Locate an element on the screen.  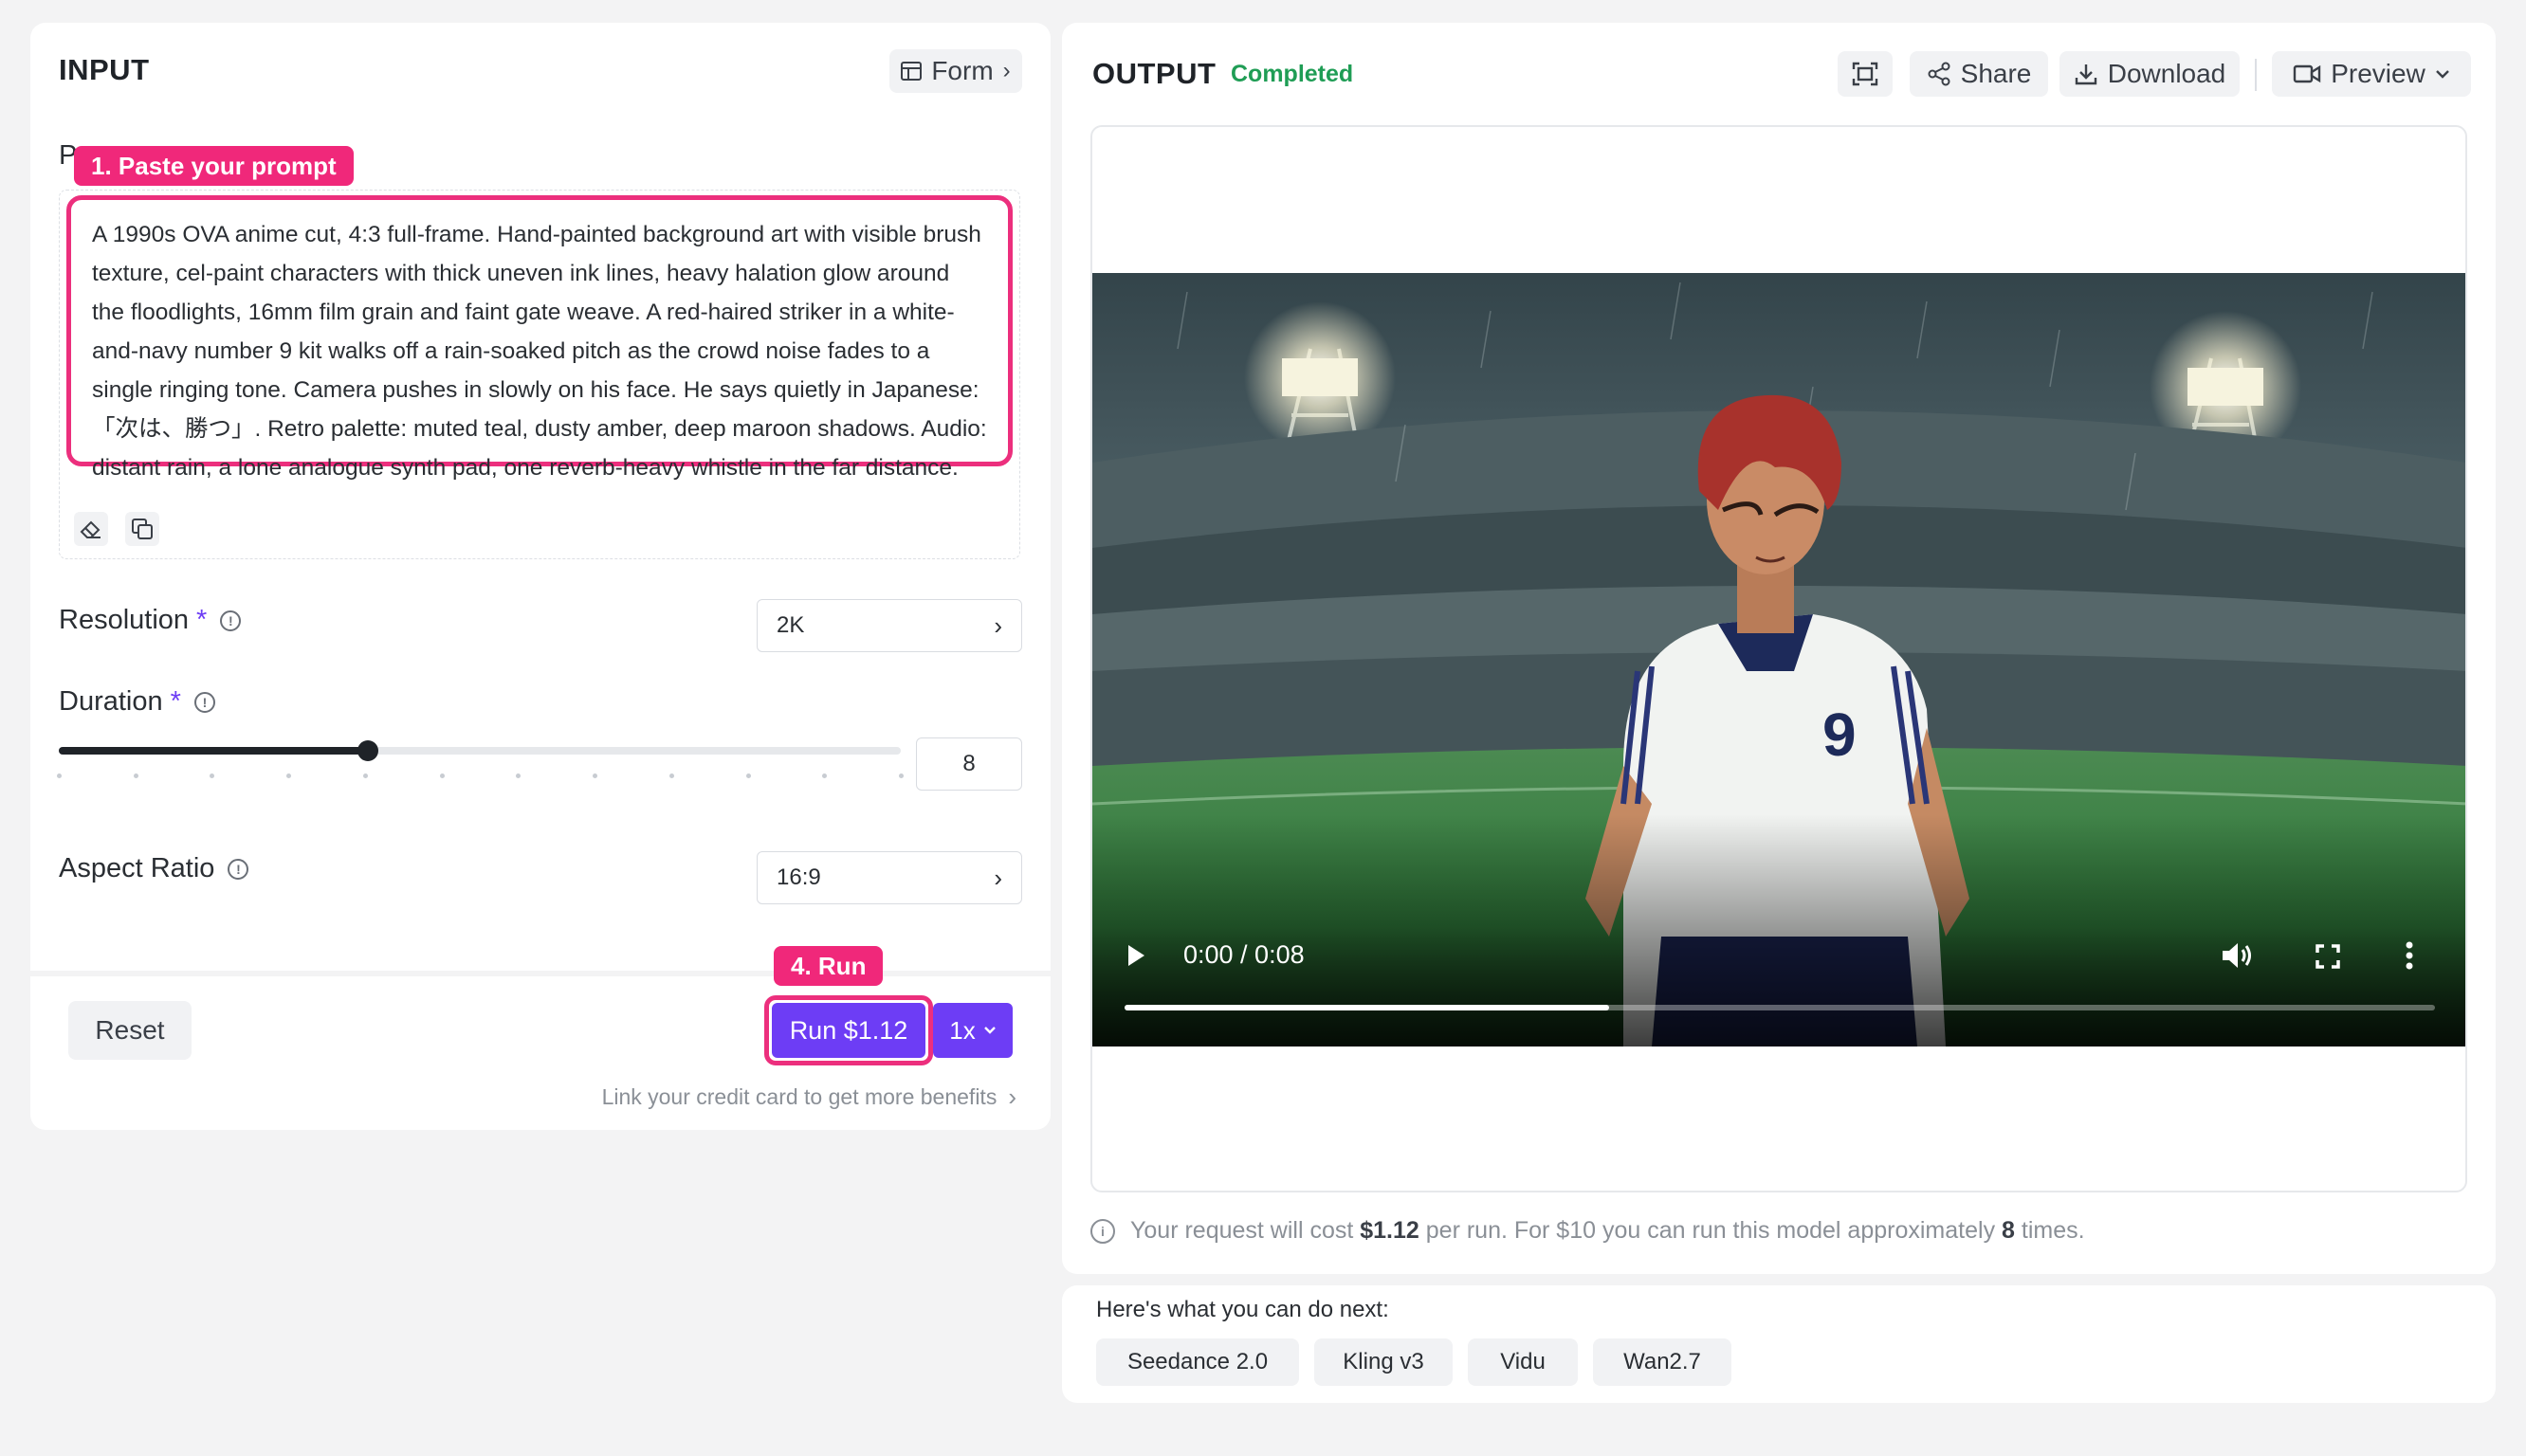
output-title: OUTPUT is located at coordinates (1154, 73).